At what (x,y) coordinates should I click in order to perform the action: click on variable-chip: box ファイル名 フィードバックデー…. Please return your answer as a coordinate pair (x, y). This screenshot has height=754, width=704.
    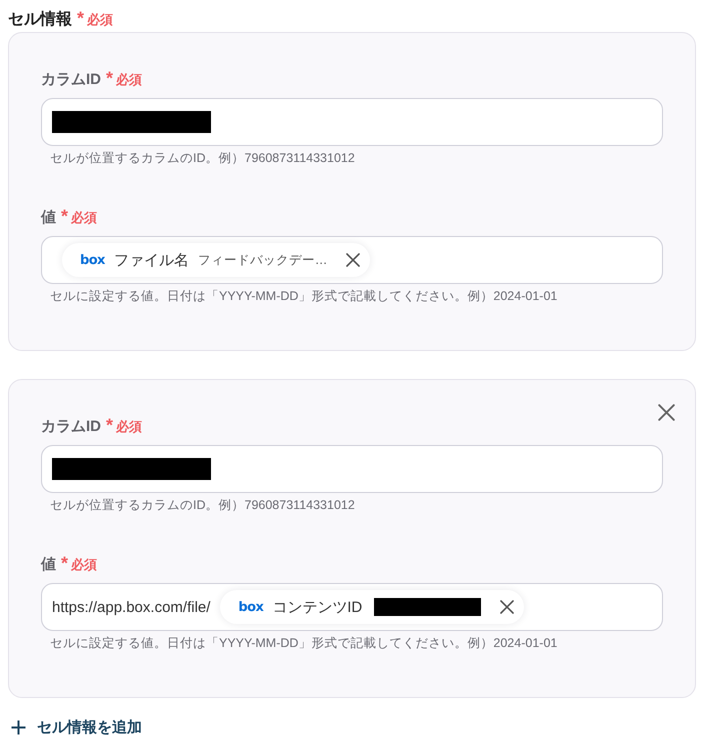
    Looking at the image, I should click on (216, 260).